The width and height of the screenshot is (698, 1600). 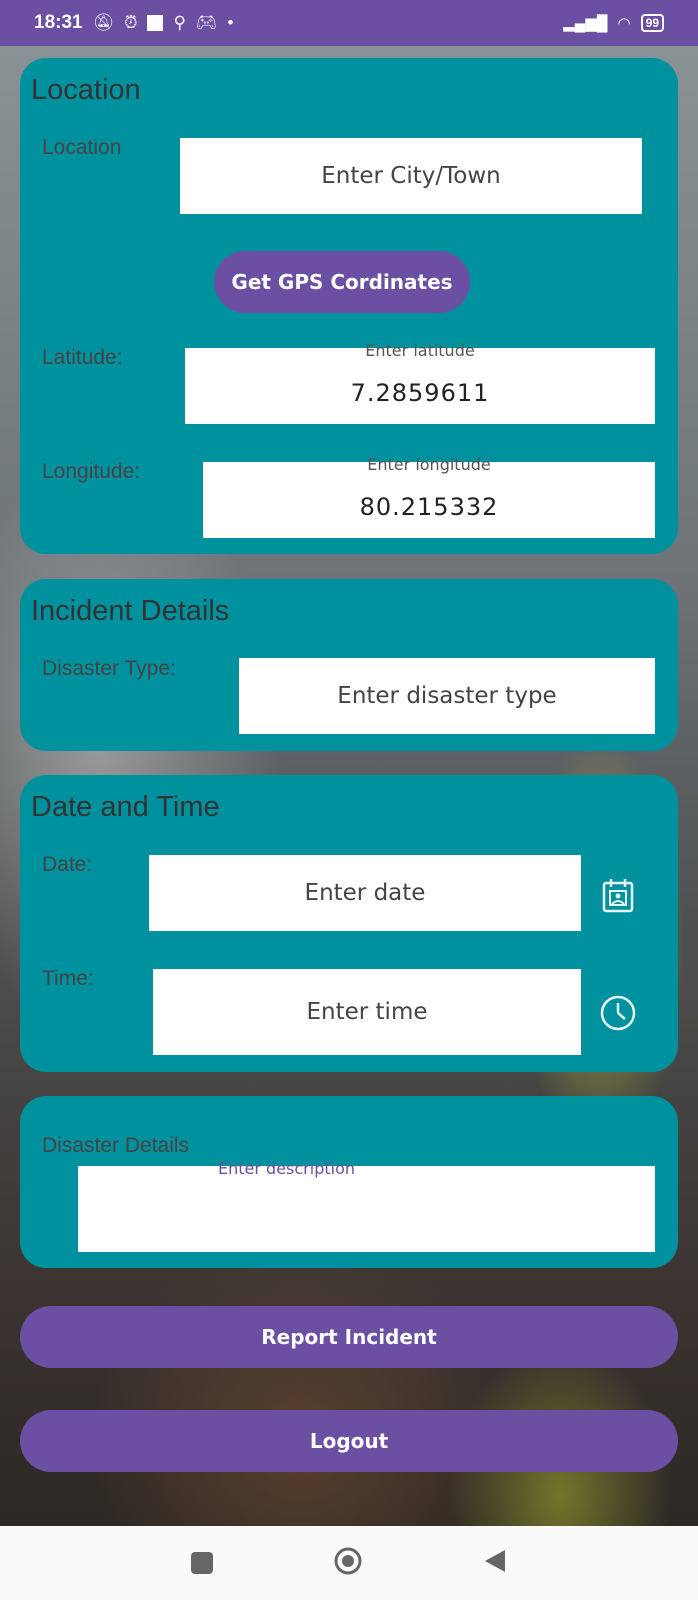 What do you see at coordinates (68, 978) in the screenshot?
I see `time-label: Time:` at bounding box center [68, 978].